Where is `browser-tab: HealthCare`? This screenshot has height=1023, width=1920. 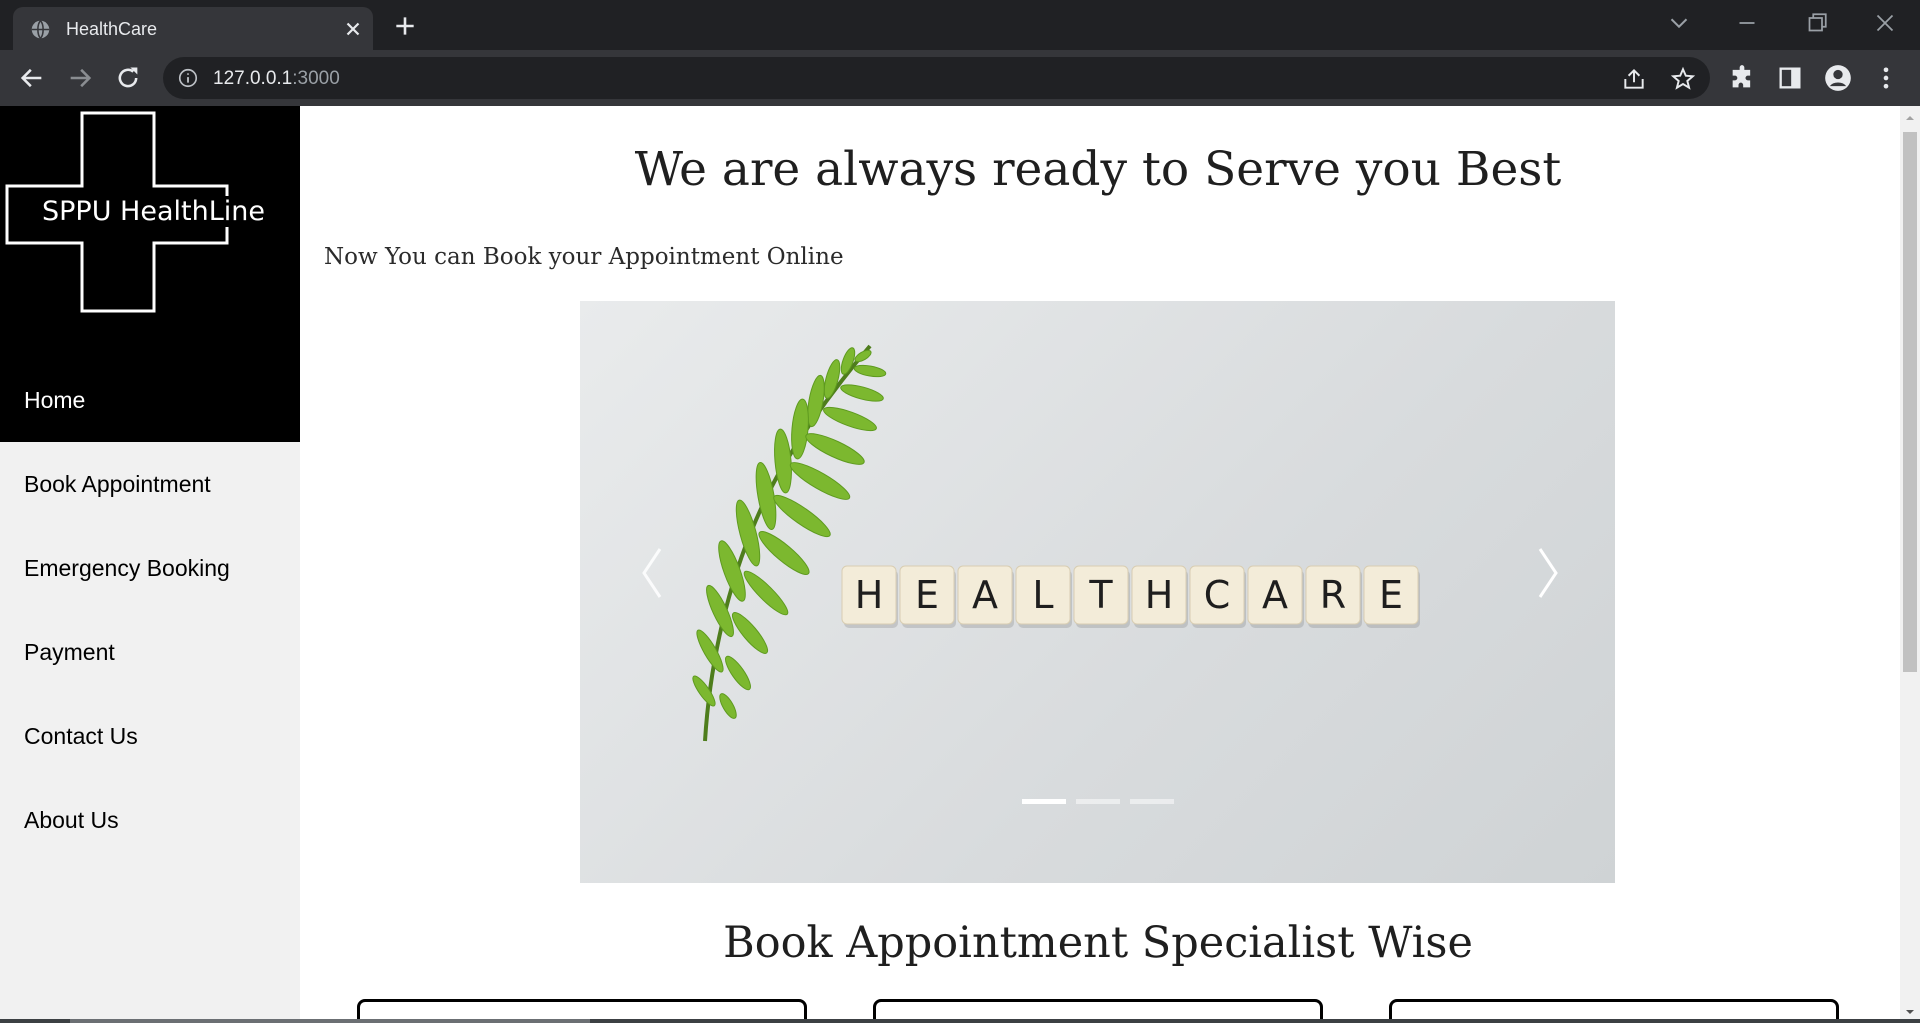
browser-tab: HealthCare is located at coordinates (193, 28).